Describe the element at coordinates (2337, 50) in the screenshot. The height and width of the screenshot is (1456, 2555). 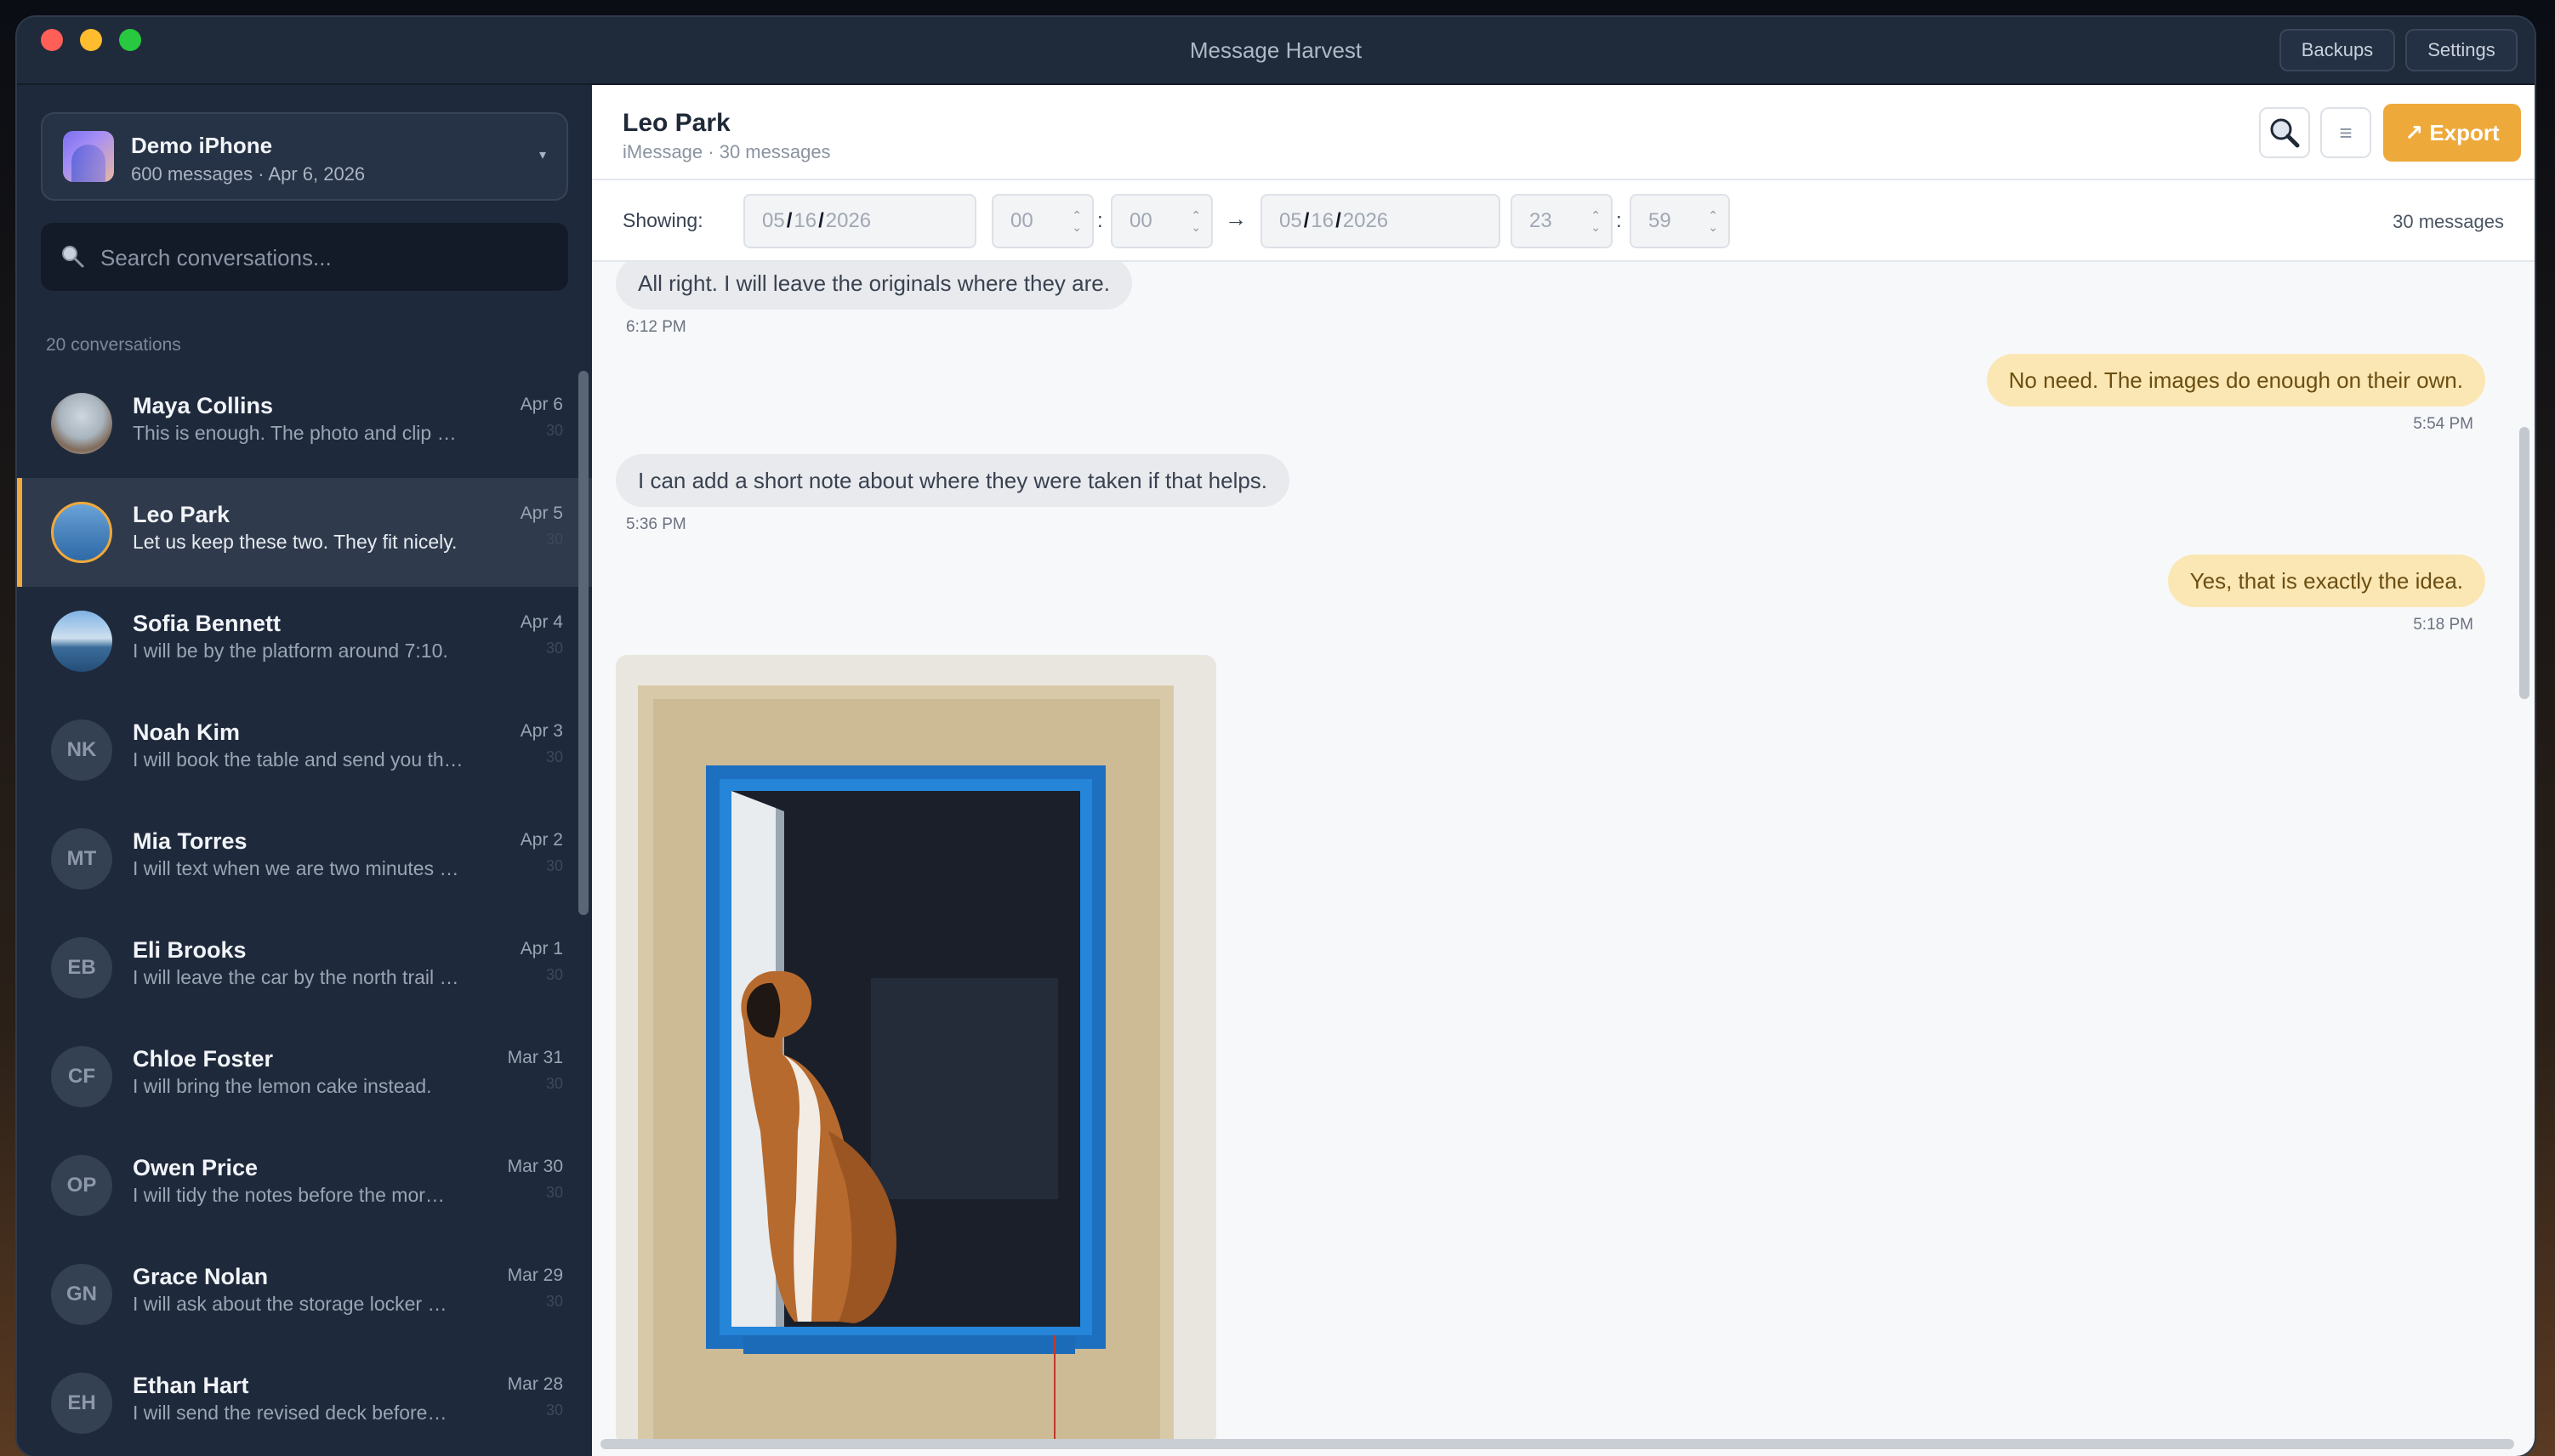
I see `backups-button: Backups` at that location.